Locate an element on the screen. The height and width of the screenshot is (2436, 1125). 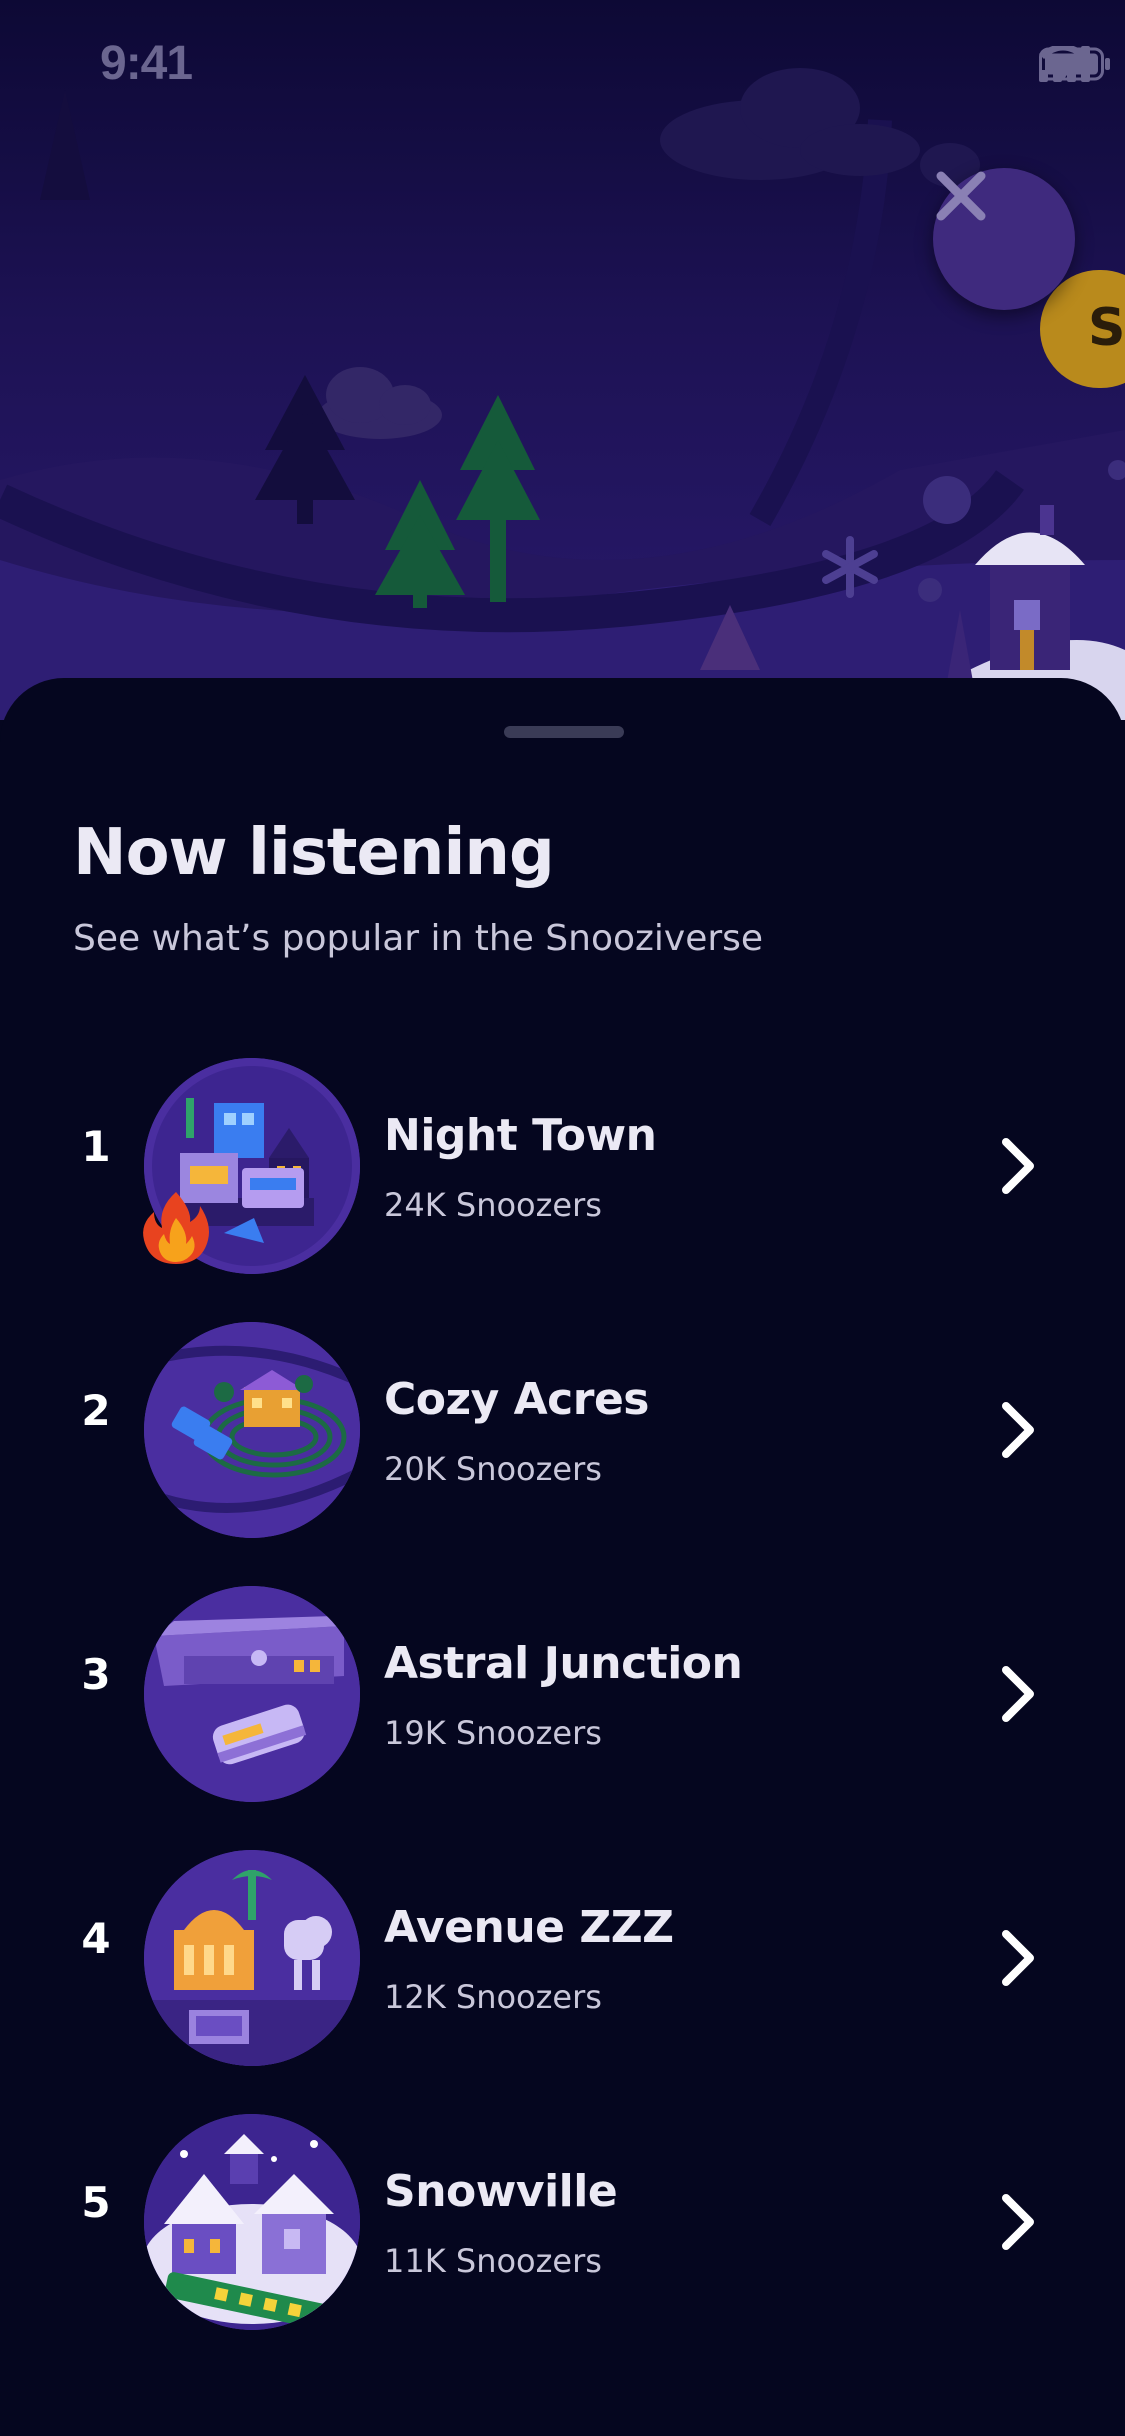
listener-count: 12K Snoozers is located at coordinates (493, 1997).